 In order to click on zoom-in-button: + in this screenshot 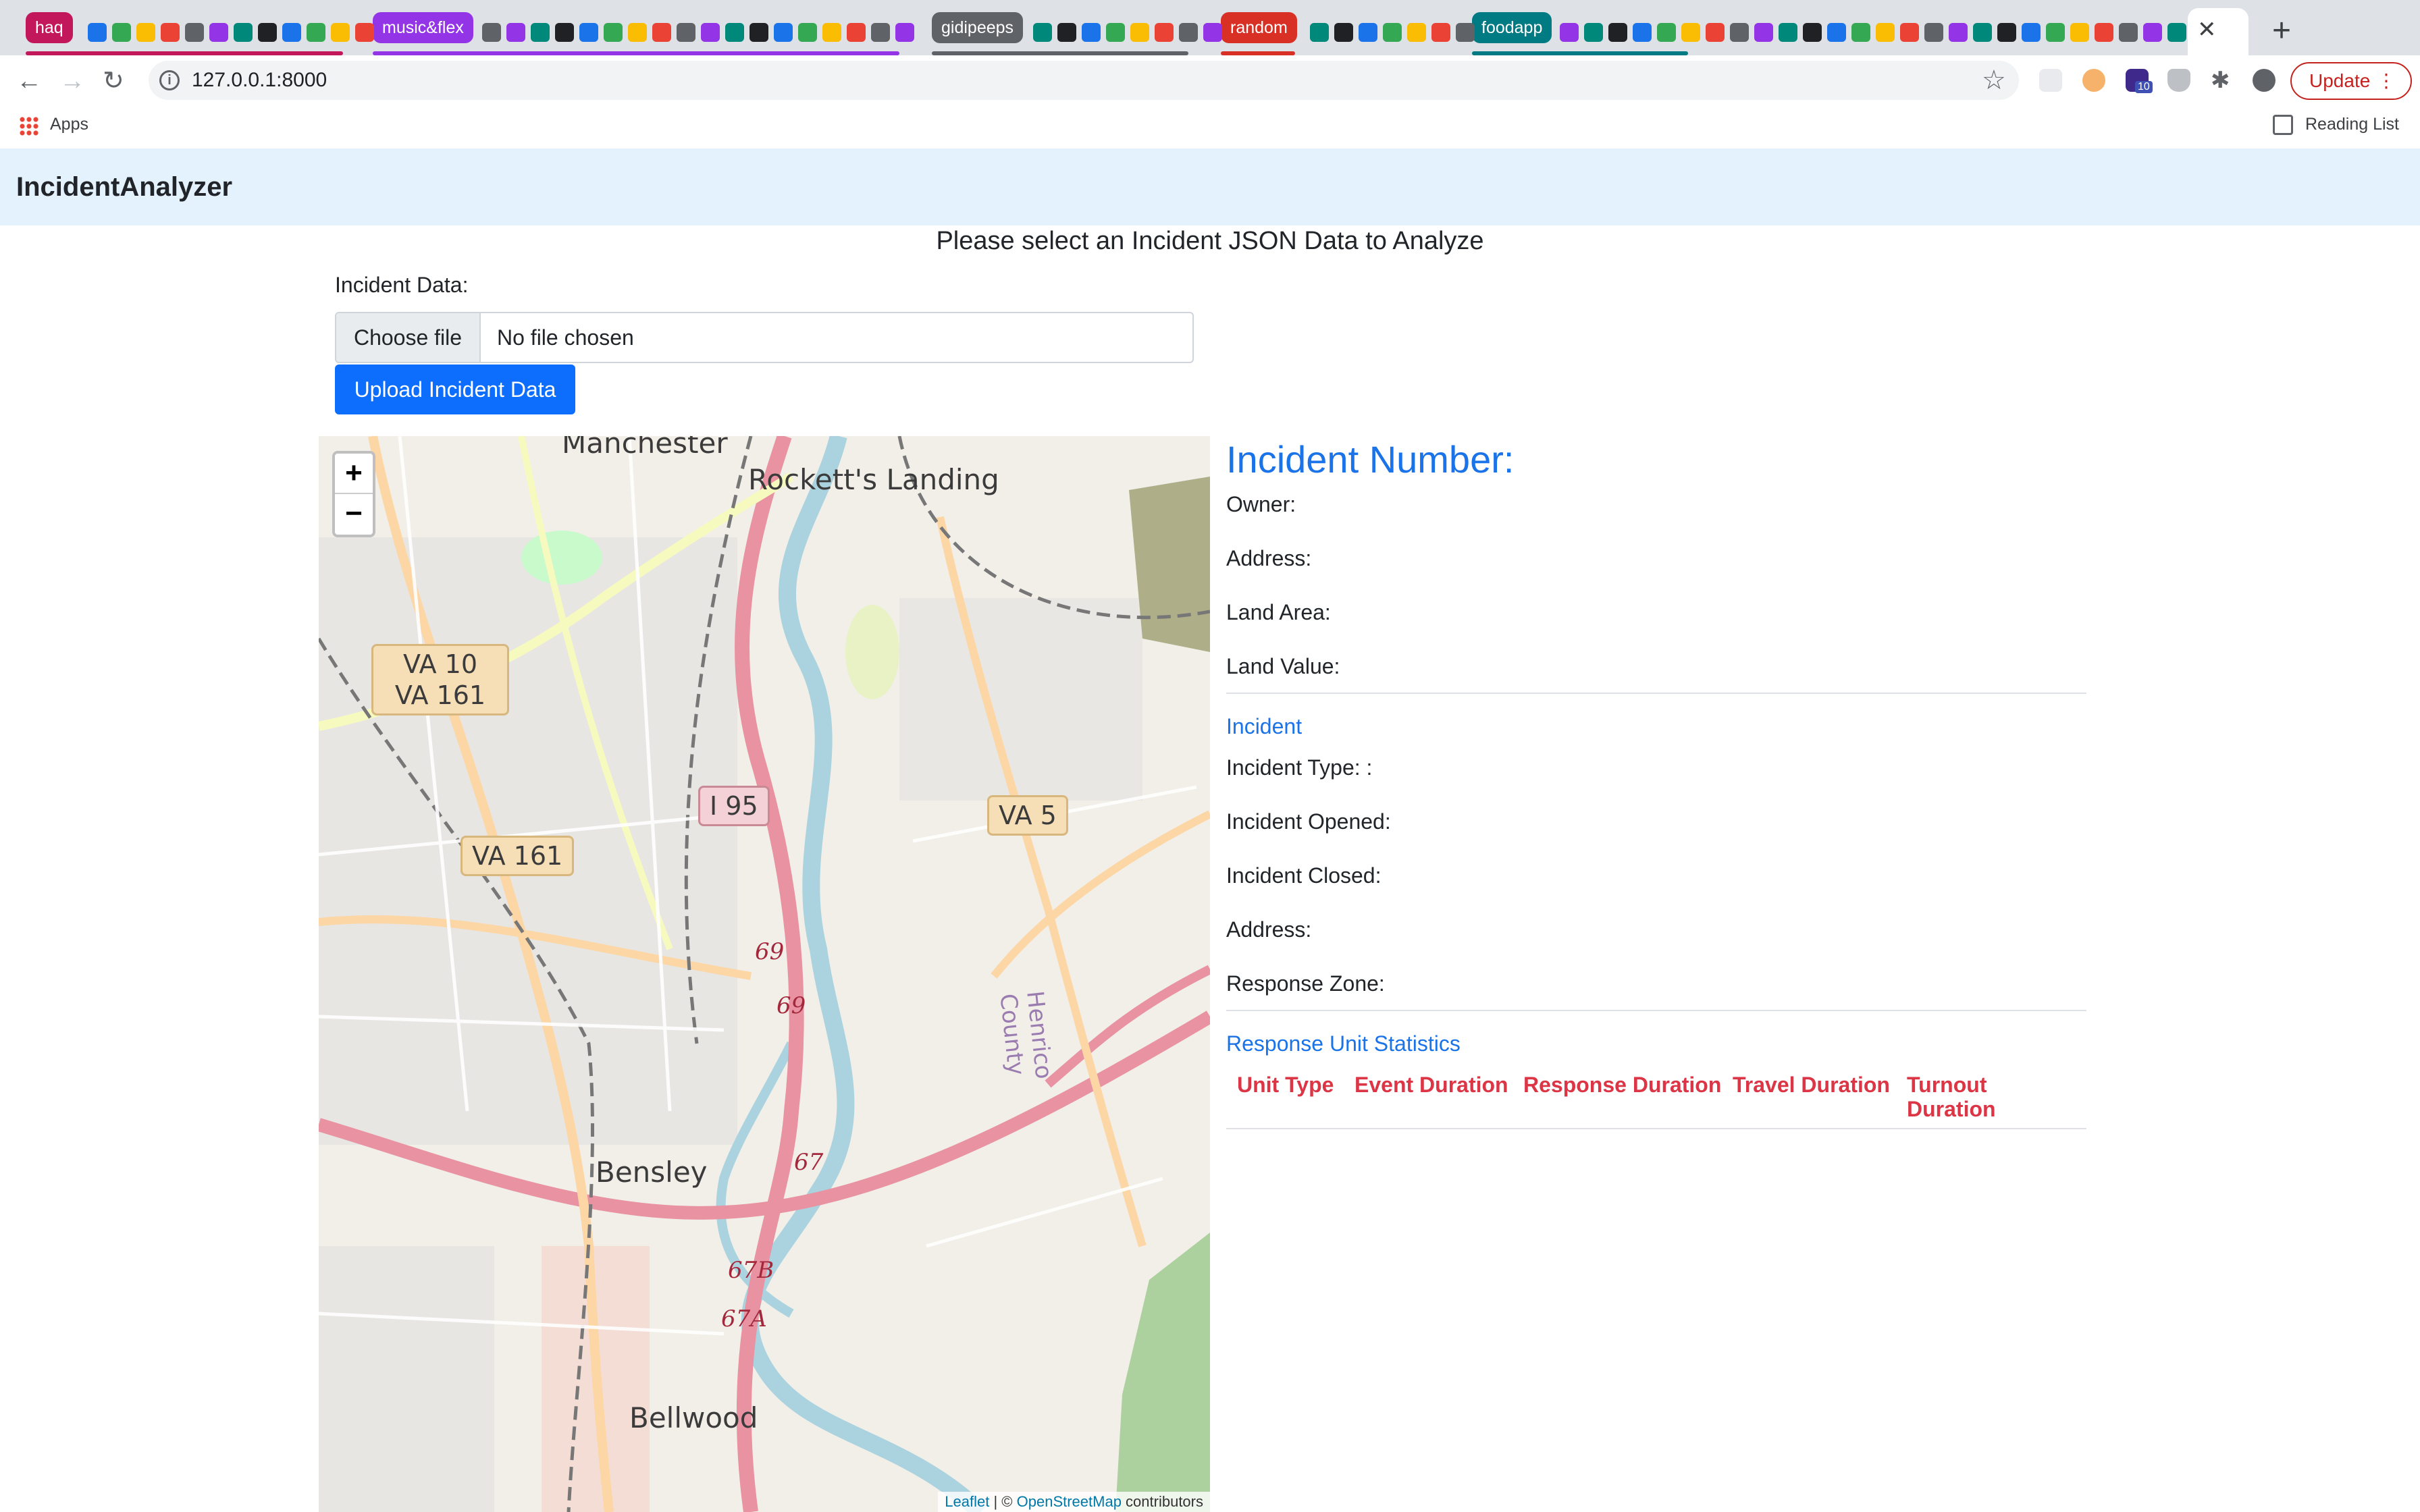, I will do `click(354, 474)`.